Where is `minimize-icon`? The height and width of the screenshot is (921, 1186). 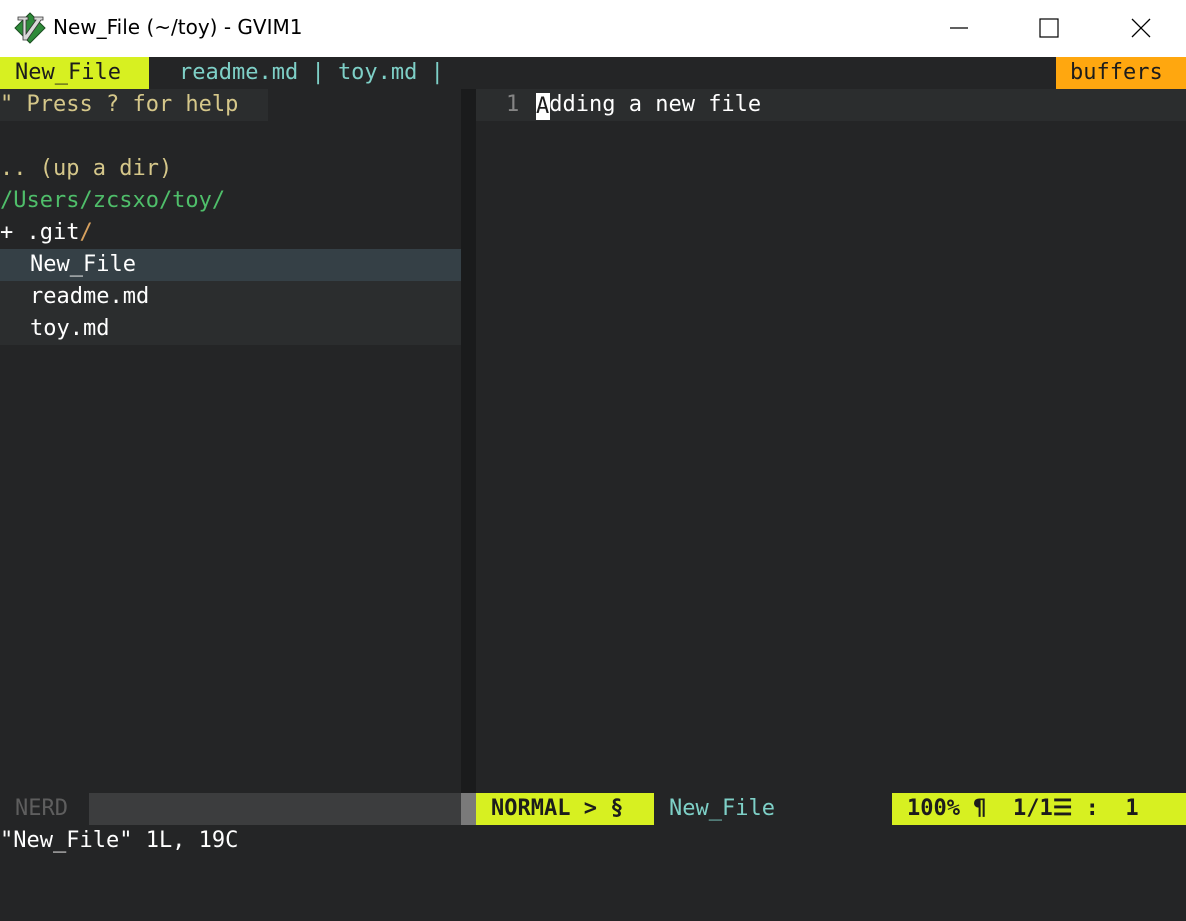 minimize-icon is located at coordinates (959, 28).